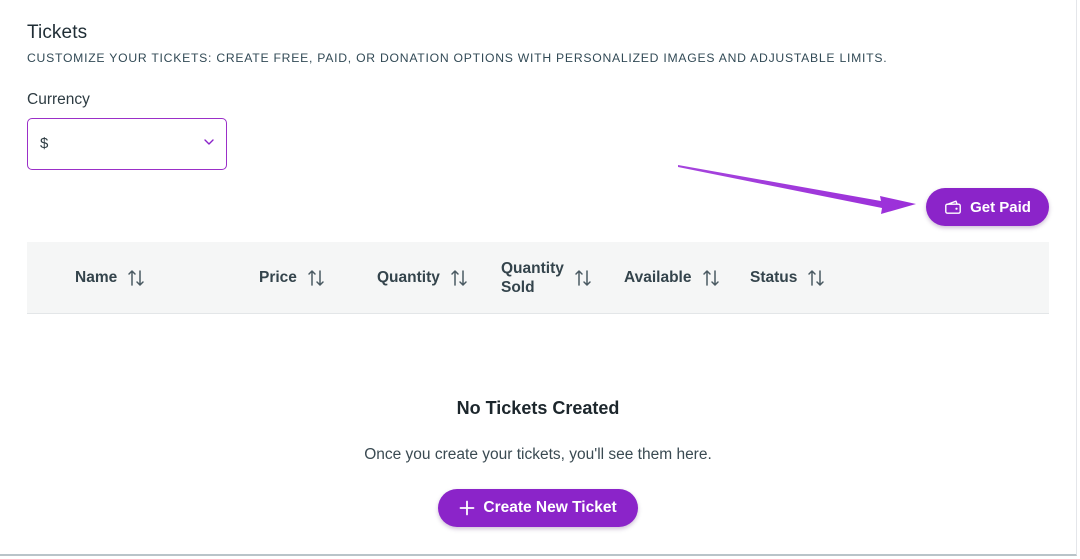 Image resolution: width=1080 pixels, height=559 pixels. I want to click on column-label: Available, so click(658, 277).